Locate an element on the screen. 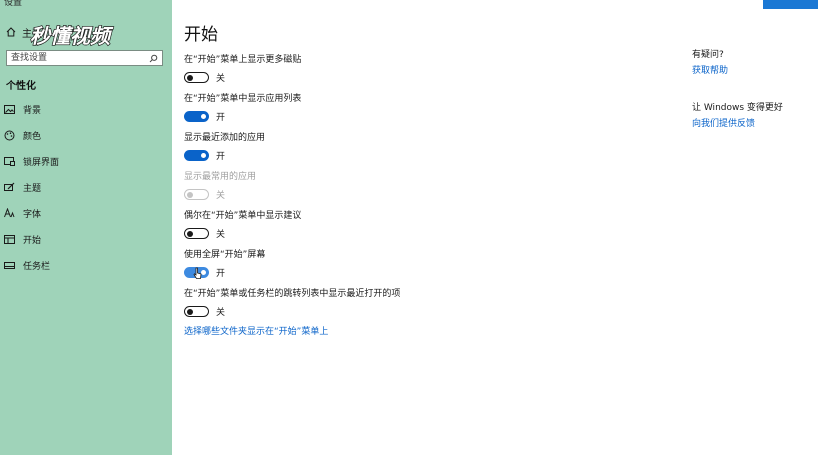 The height and width of the screenshot is (455, 818). sidebar-item-label: 开始 is located at coordinates (32, 240).